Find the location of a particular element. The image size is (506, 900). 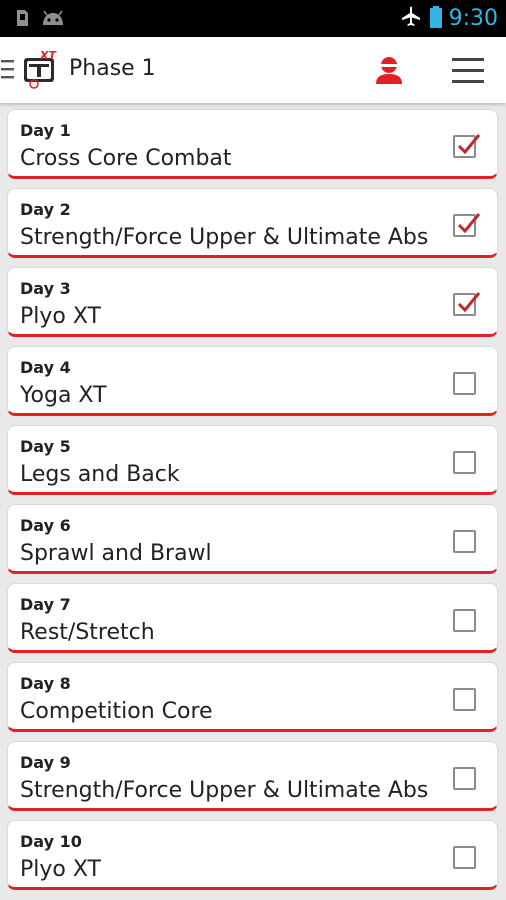

day-label: Day 5 is located at coordinates (45, 446).